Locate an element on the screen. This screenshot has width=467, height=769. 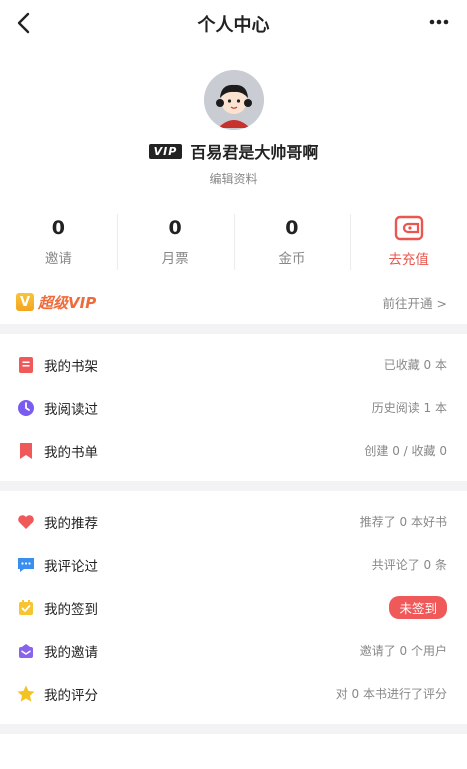
invite-icon is located at coordinates (26, 650).